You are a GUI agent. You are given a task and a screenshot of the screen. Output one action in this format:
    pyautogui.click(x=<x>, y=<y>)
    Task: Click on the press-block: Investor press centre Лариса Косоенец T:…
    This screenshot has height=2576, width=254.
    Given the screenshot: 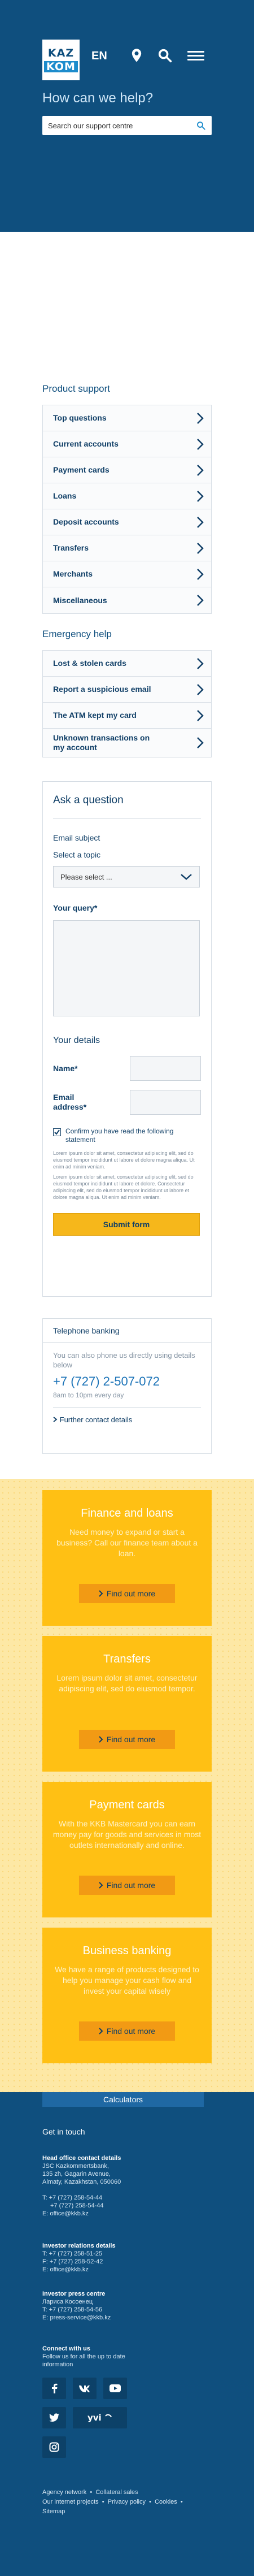 What is the action you would take?
    pyautogui.click(x=76, y=2306)
    